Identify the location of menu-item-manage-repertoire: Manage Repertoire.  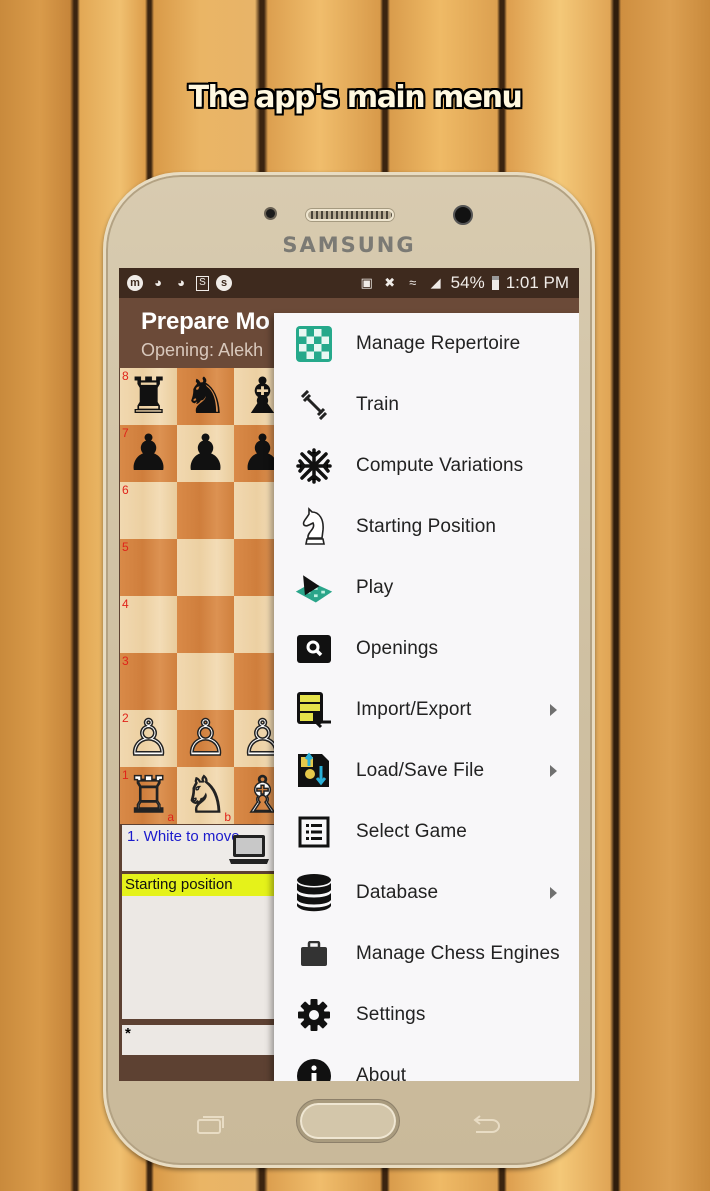
(426, 343).